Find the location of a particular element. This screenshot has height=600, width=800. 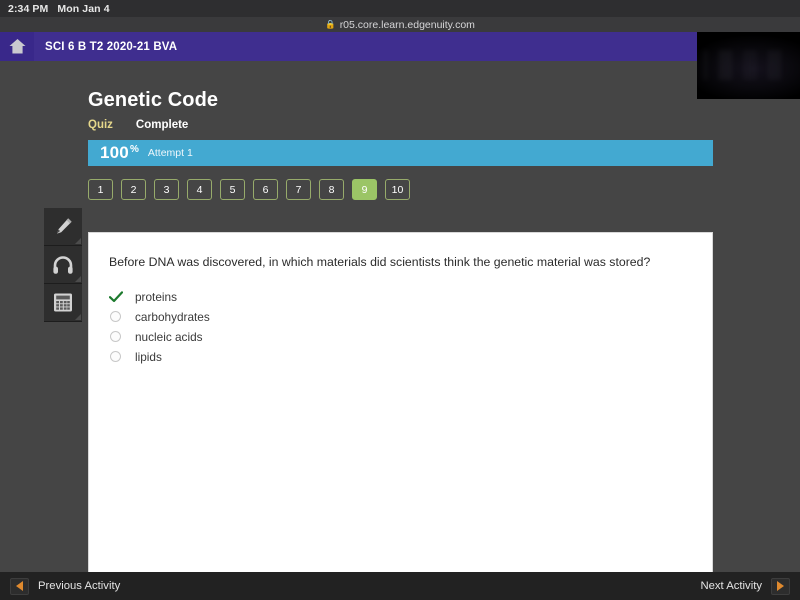

home-icon is located at coordinates (17, 46).